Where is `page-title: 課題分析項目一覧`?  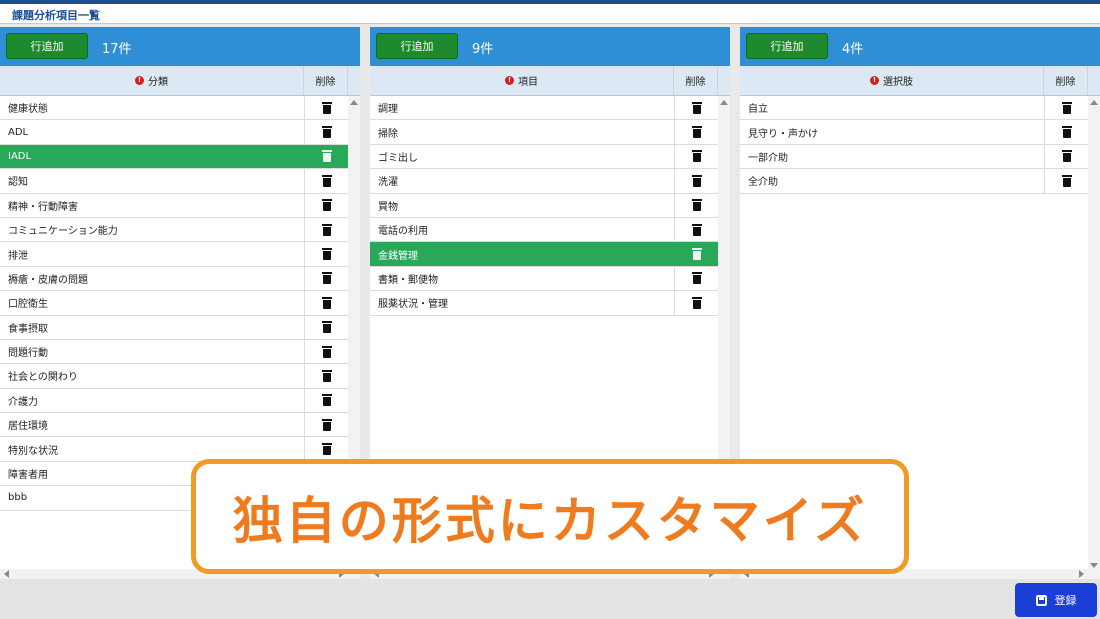 page-title: 課題分析項目一覧 is located at coordinates (56, 15).